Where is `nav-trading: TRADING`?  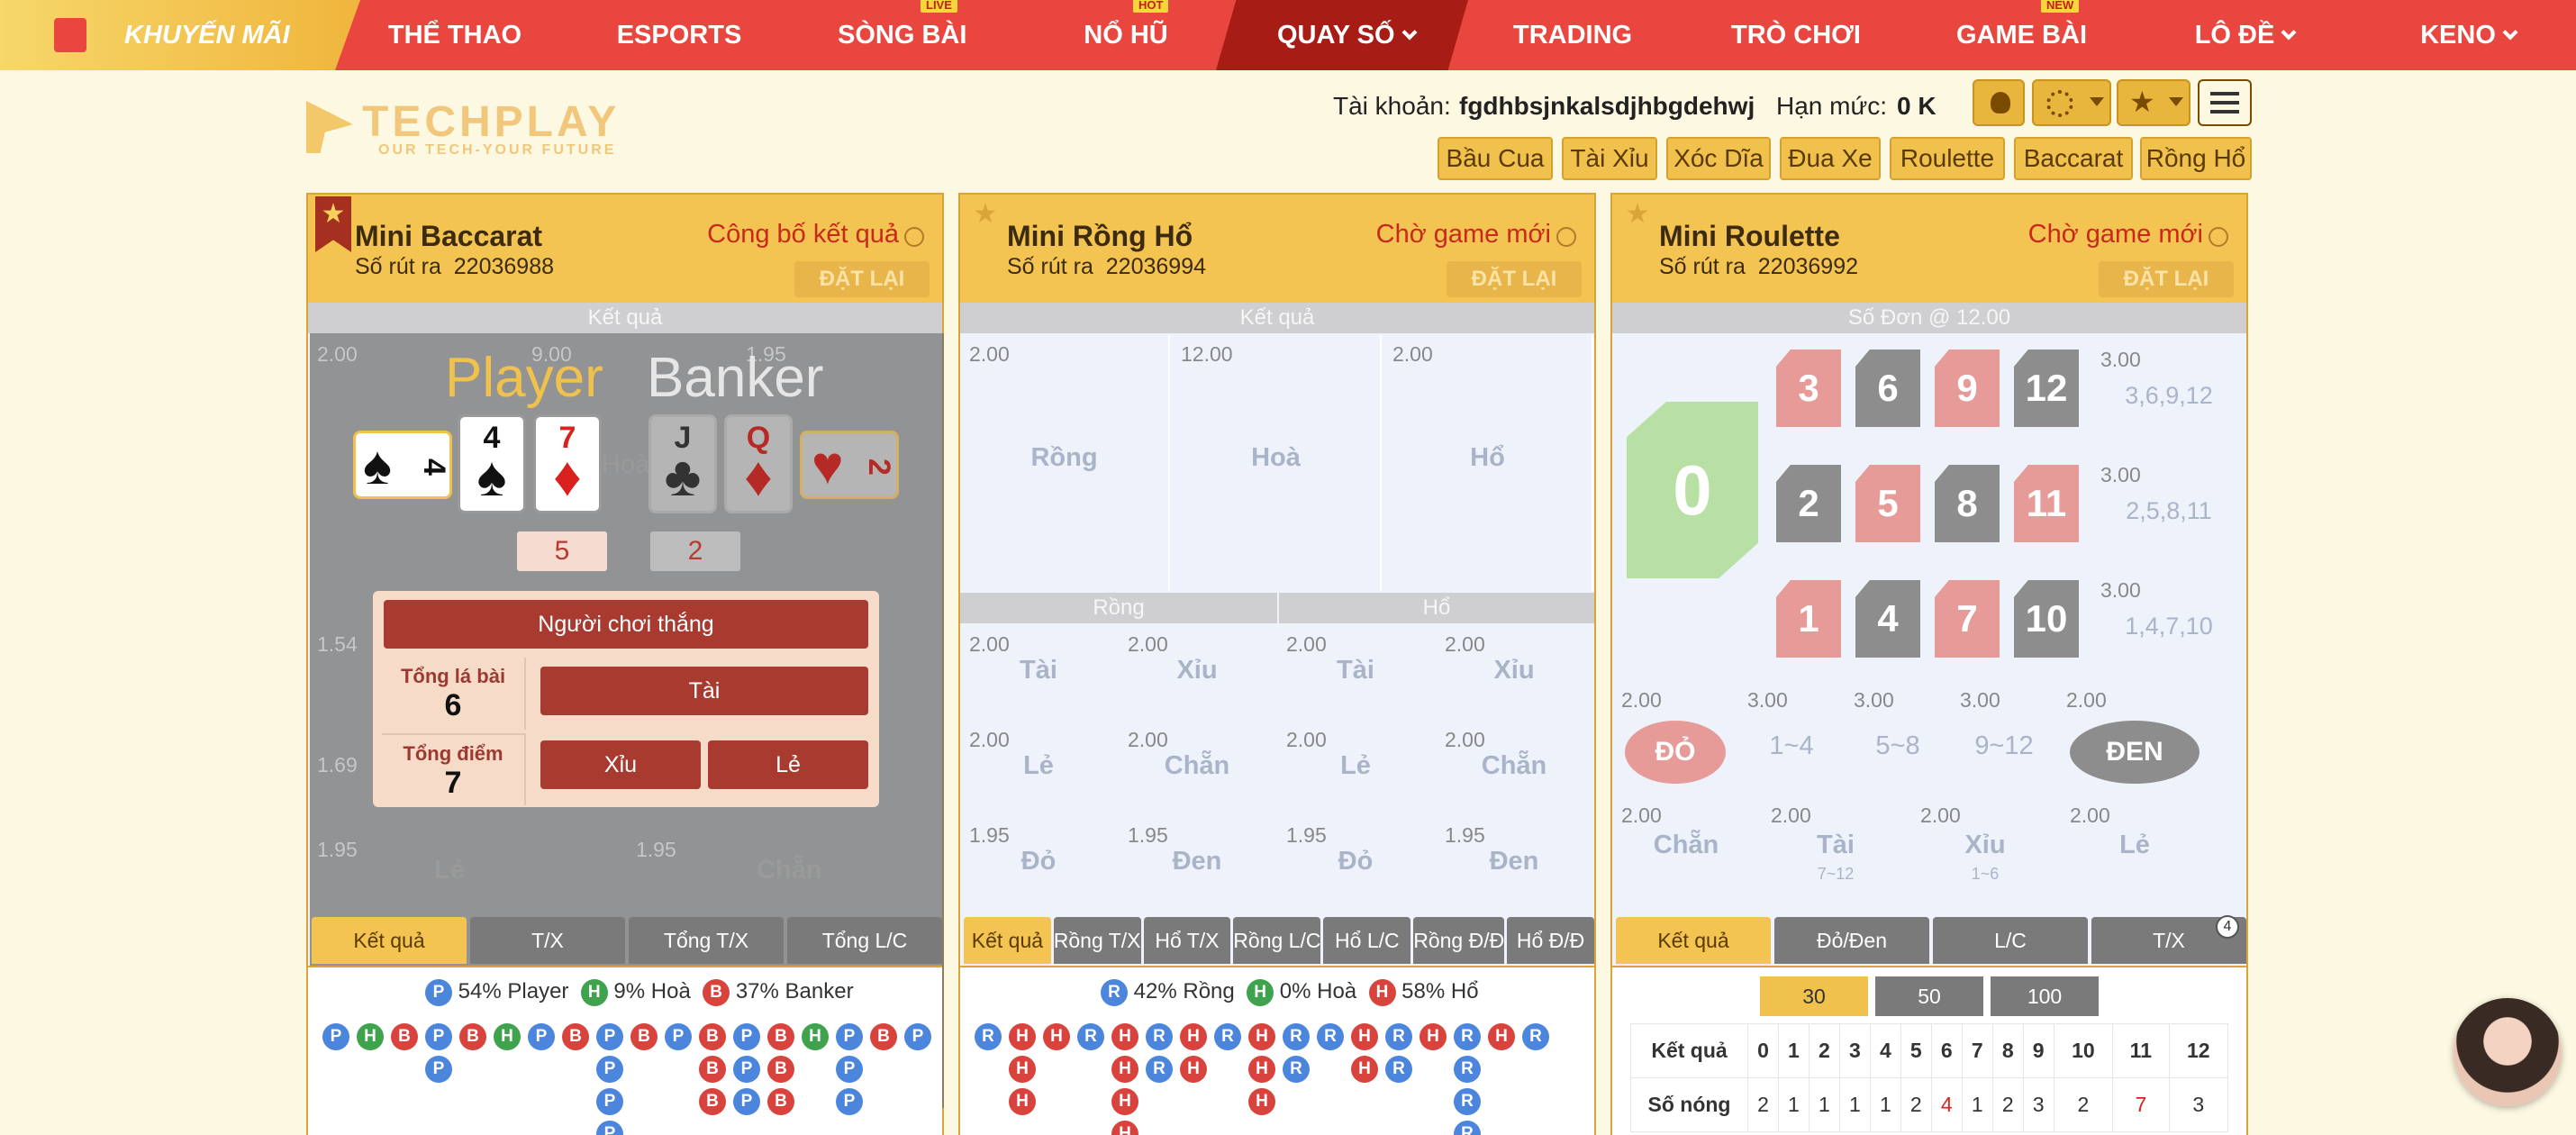
nav-trading: TRADING is located at coordinates (1572, 35).